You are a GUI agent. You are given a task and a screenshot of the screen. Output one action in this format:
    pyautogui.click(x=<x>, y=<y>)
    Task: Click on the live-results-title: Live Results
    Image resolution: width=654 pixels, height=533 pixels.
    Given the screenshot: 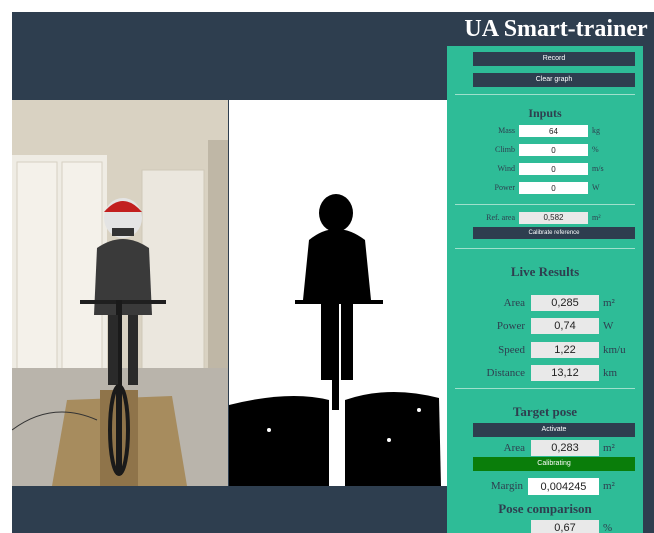 What is the action you would take?
    pyautogui.click(x=545, y=271)
    